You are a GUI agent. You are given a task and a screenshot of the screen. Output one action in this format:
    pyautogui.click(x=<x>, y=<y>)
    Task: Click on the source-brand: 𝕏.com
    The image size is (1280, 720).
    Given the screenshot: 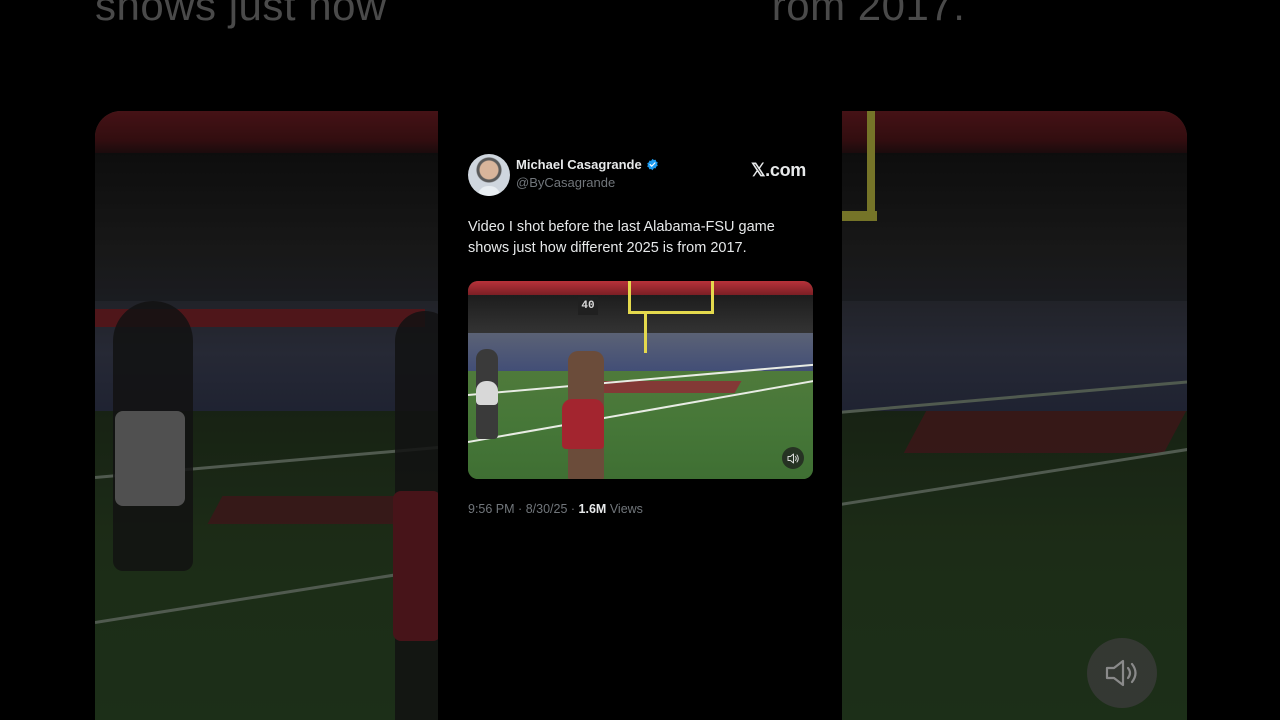 What is the action you would take?
    pyautogui.click(x=778, y=170)
    